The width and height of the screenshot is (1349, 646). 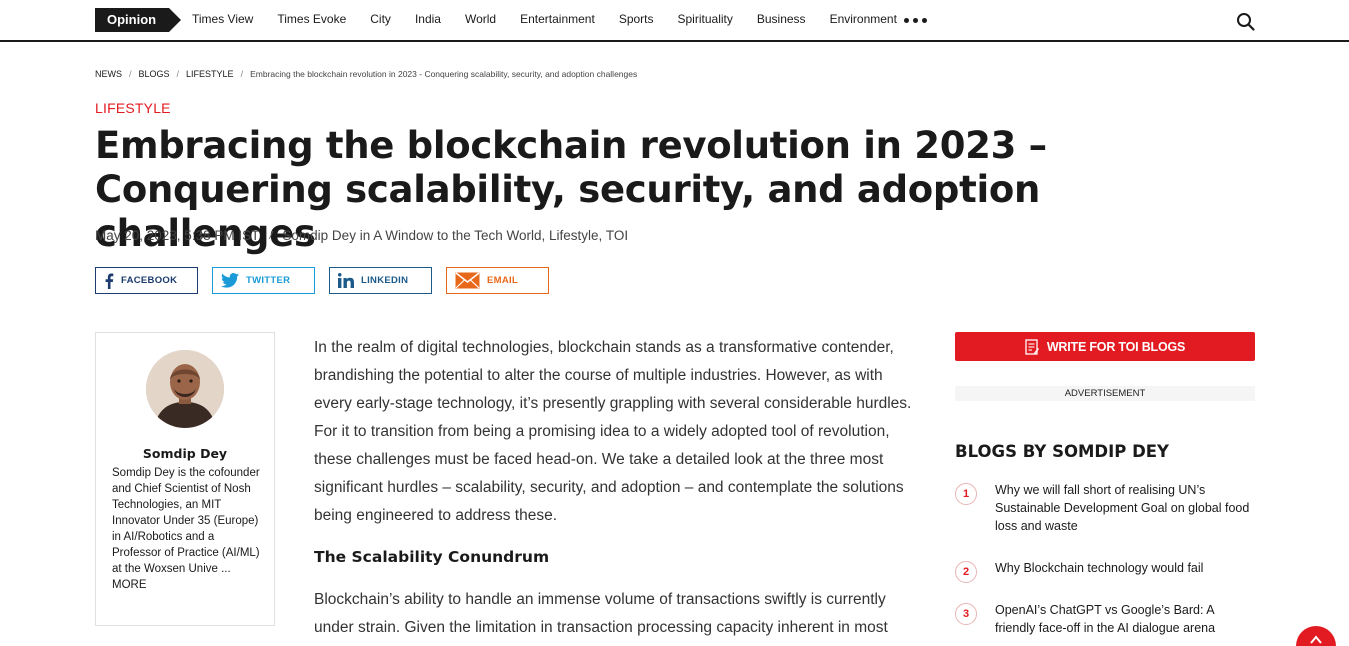 I want to click on blogs-by-author-heading: BLOGS BY SOMDIP DEY, so click(x=1062, y=451).